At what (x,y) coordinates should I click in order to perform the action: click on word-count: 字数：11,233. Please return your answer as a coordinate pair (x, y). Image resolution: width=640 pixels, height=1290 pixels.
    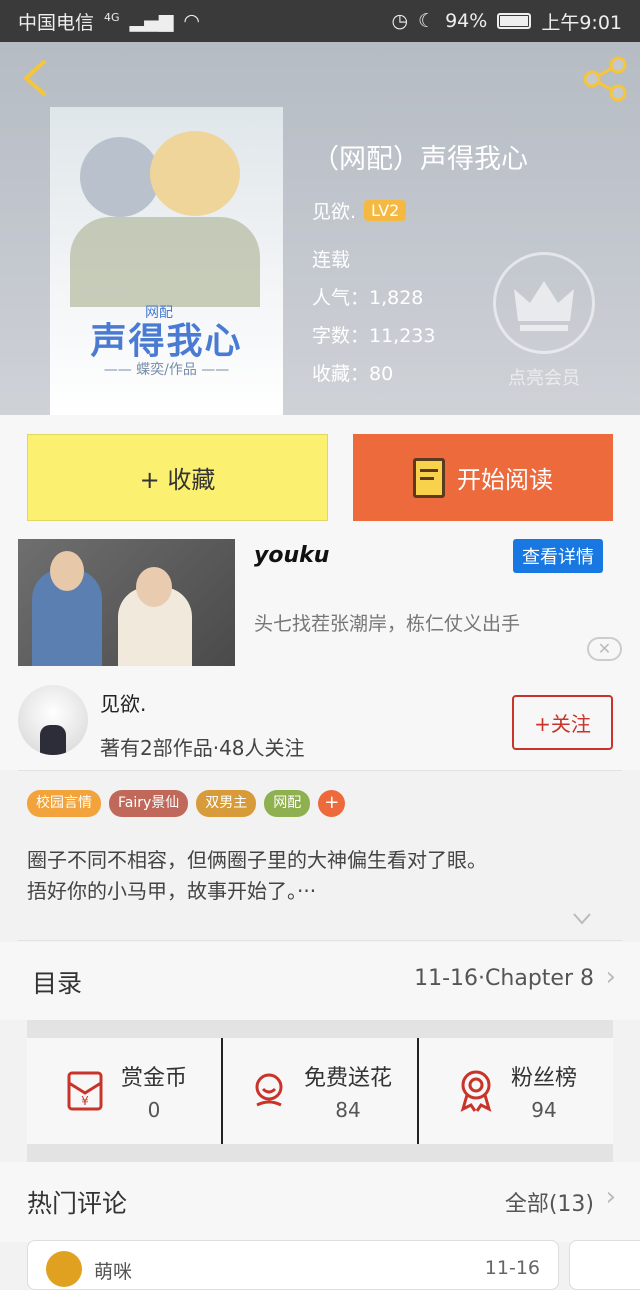
    Looking at the image, I should click on (374, 336).